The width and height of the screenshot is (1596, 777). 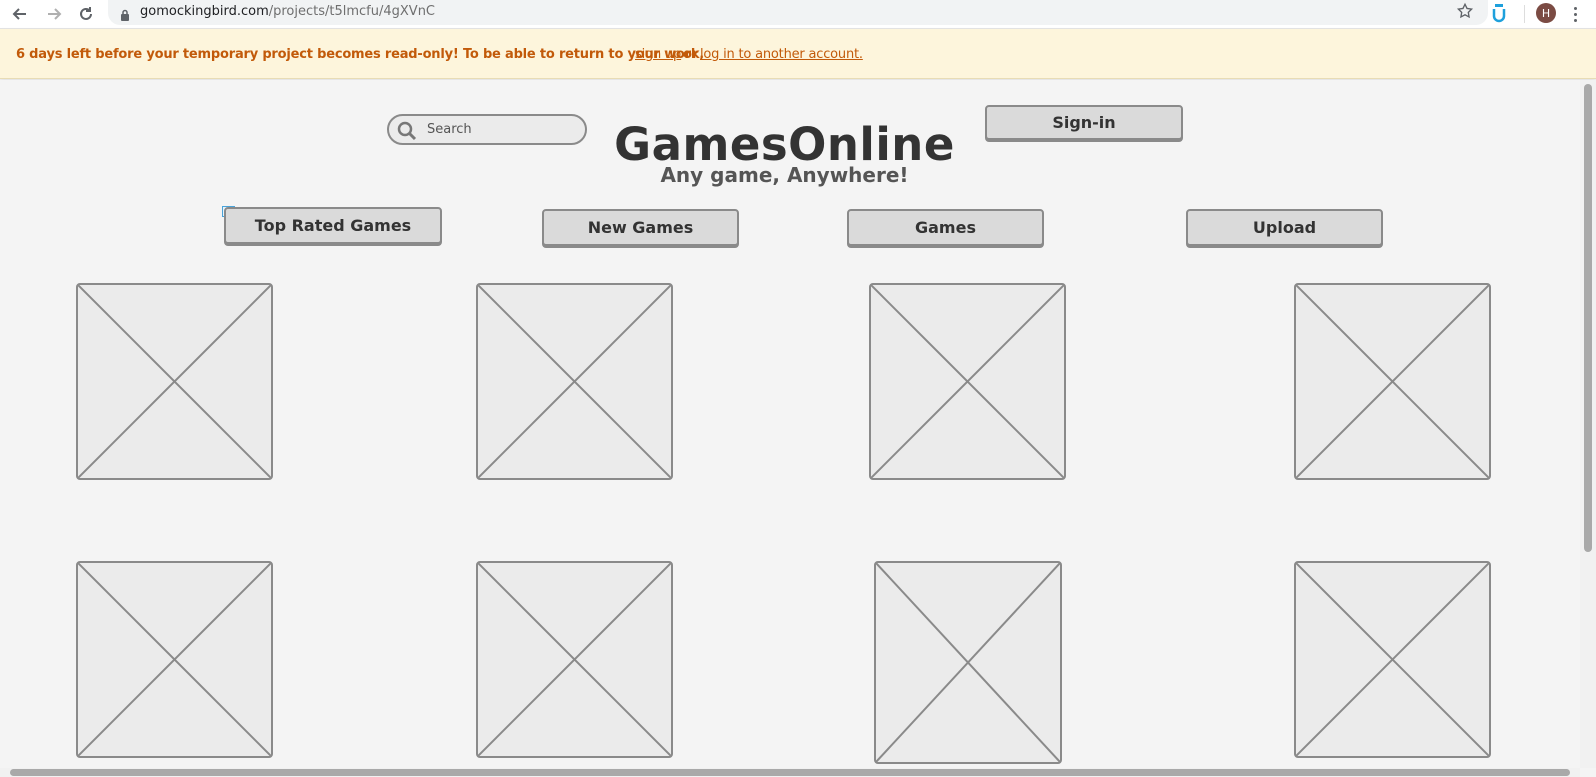 What do you see at coordinates (1546, 13) in the screenshot?
I see `profile-avatar: H` at bounding box center [1546, 13].